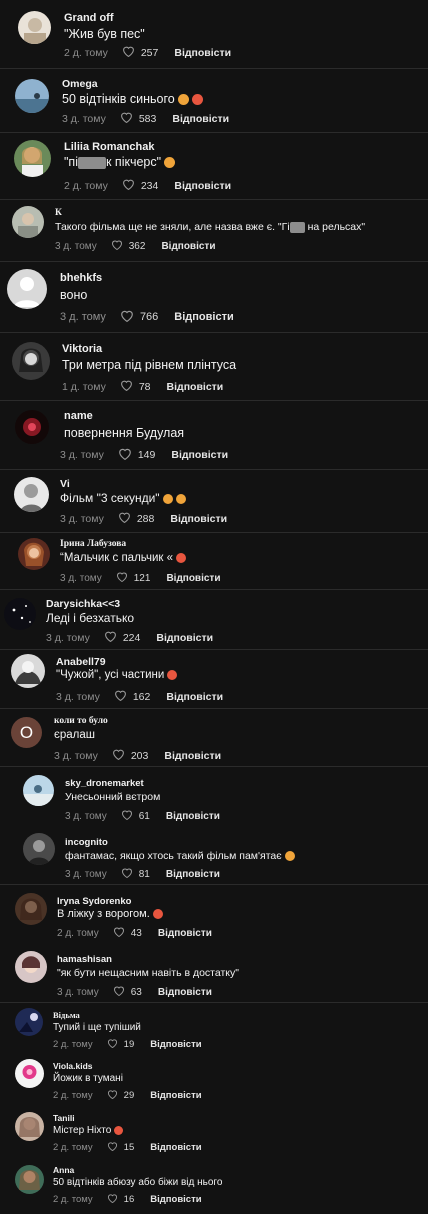  Describe the element at coordinates (127, 1095) in the screenshot. I see `comment-meta: 2 д. тому 29 Відповісти` at that location.